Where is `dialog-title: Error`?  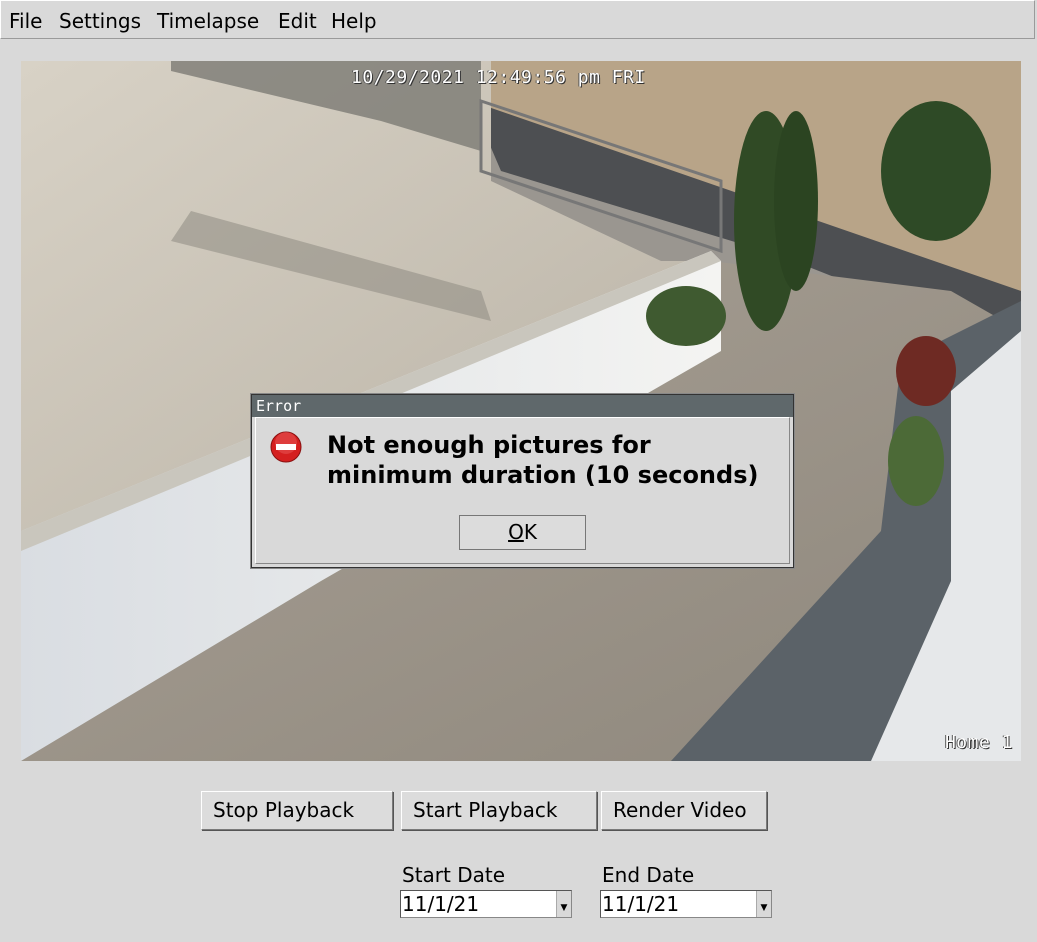
dialog-title: Error is located at coordinates (522, 406).